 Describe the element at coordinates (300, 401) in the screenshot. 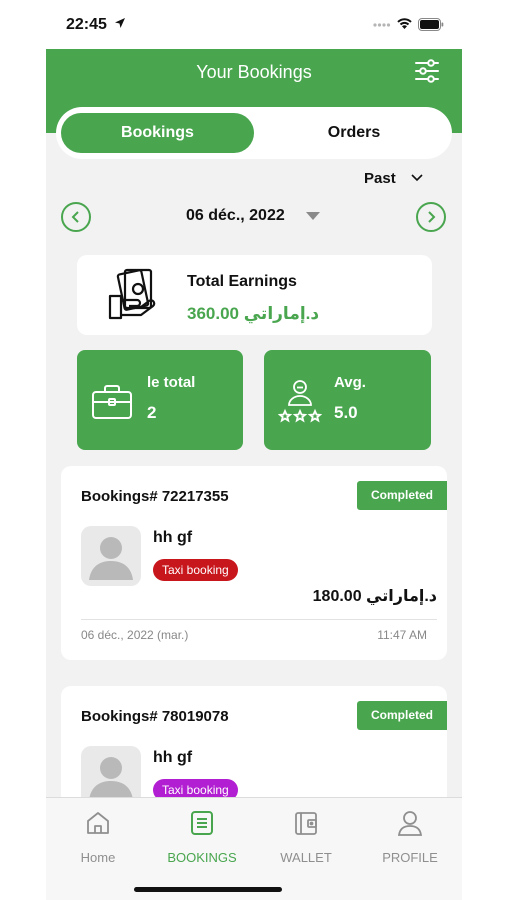

I see `user-rating-icon` at that location.